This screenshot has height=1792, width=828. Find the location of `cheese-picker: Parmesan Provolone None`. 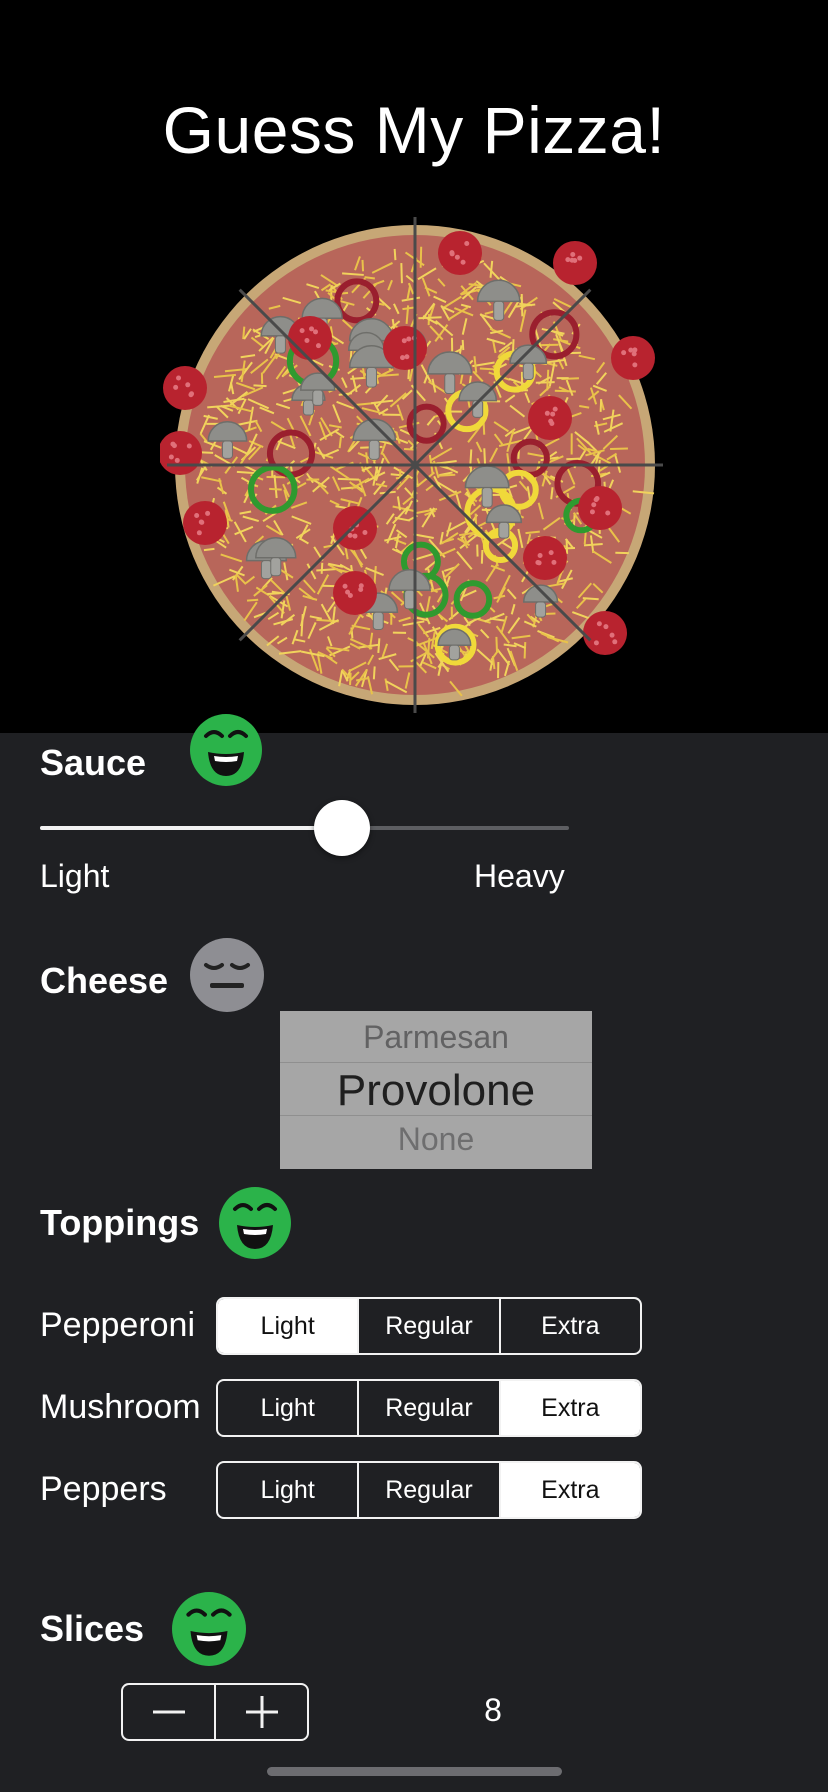

cheese-picker: Parmesan Provolone None is located at coordinates (436, 1090).